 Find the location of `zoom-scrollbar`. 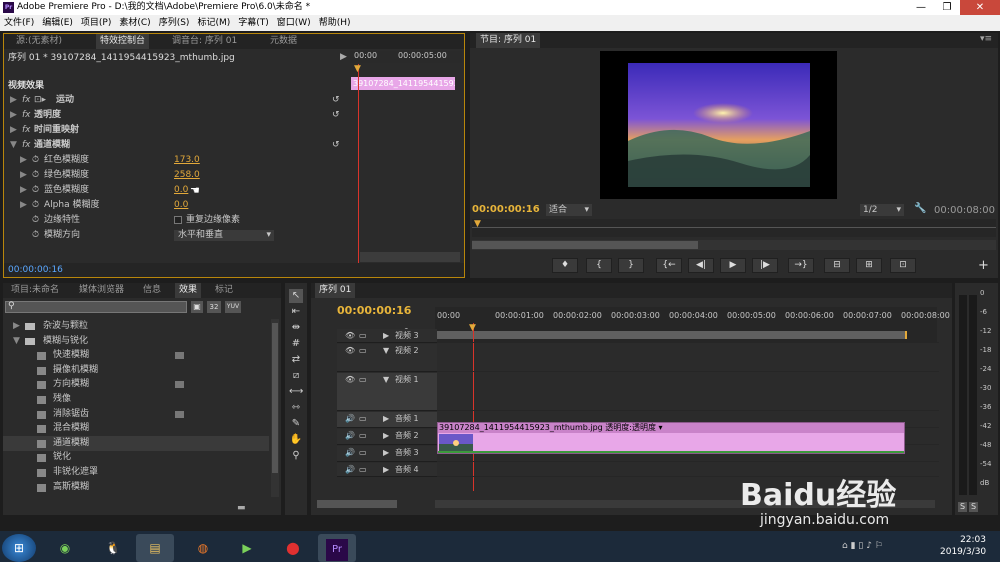

zoom-scrollbar is located at coordinates (410, 257).